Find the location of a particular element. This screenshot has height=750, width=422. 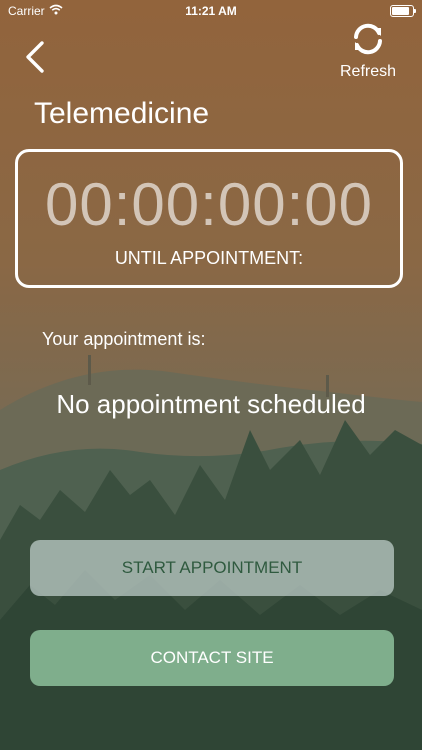

refresh-label: Refresh is located at coordinates (368, 71).